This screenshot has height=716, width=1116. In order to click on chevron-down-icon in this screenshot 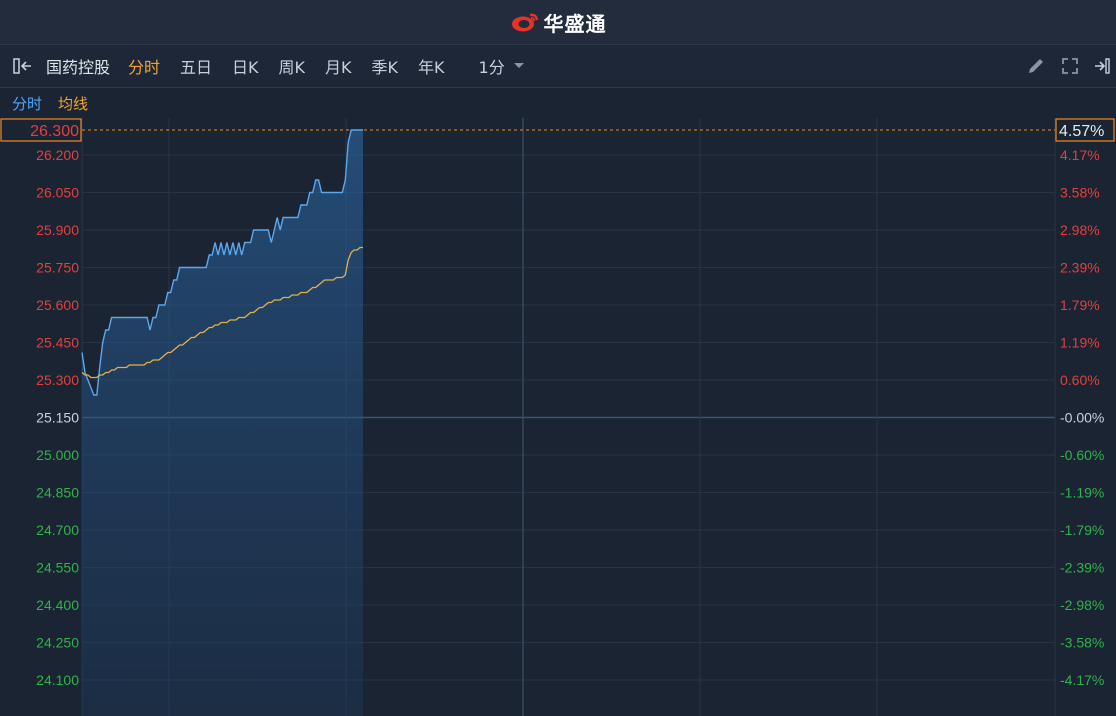, I will do `click(518, 65)`.